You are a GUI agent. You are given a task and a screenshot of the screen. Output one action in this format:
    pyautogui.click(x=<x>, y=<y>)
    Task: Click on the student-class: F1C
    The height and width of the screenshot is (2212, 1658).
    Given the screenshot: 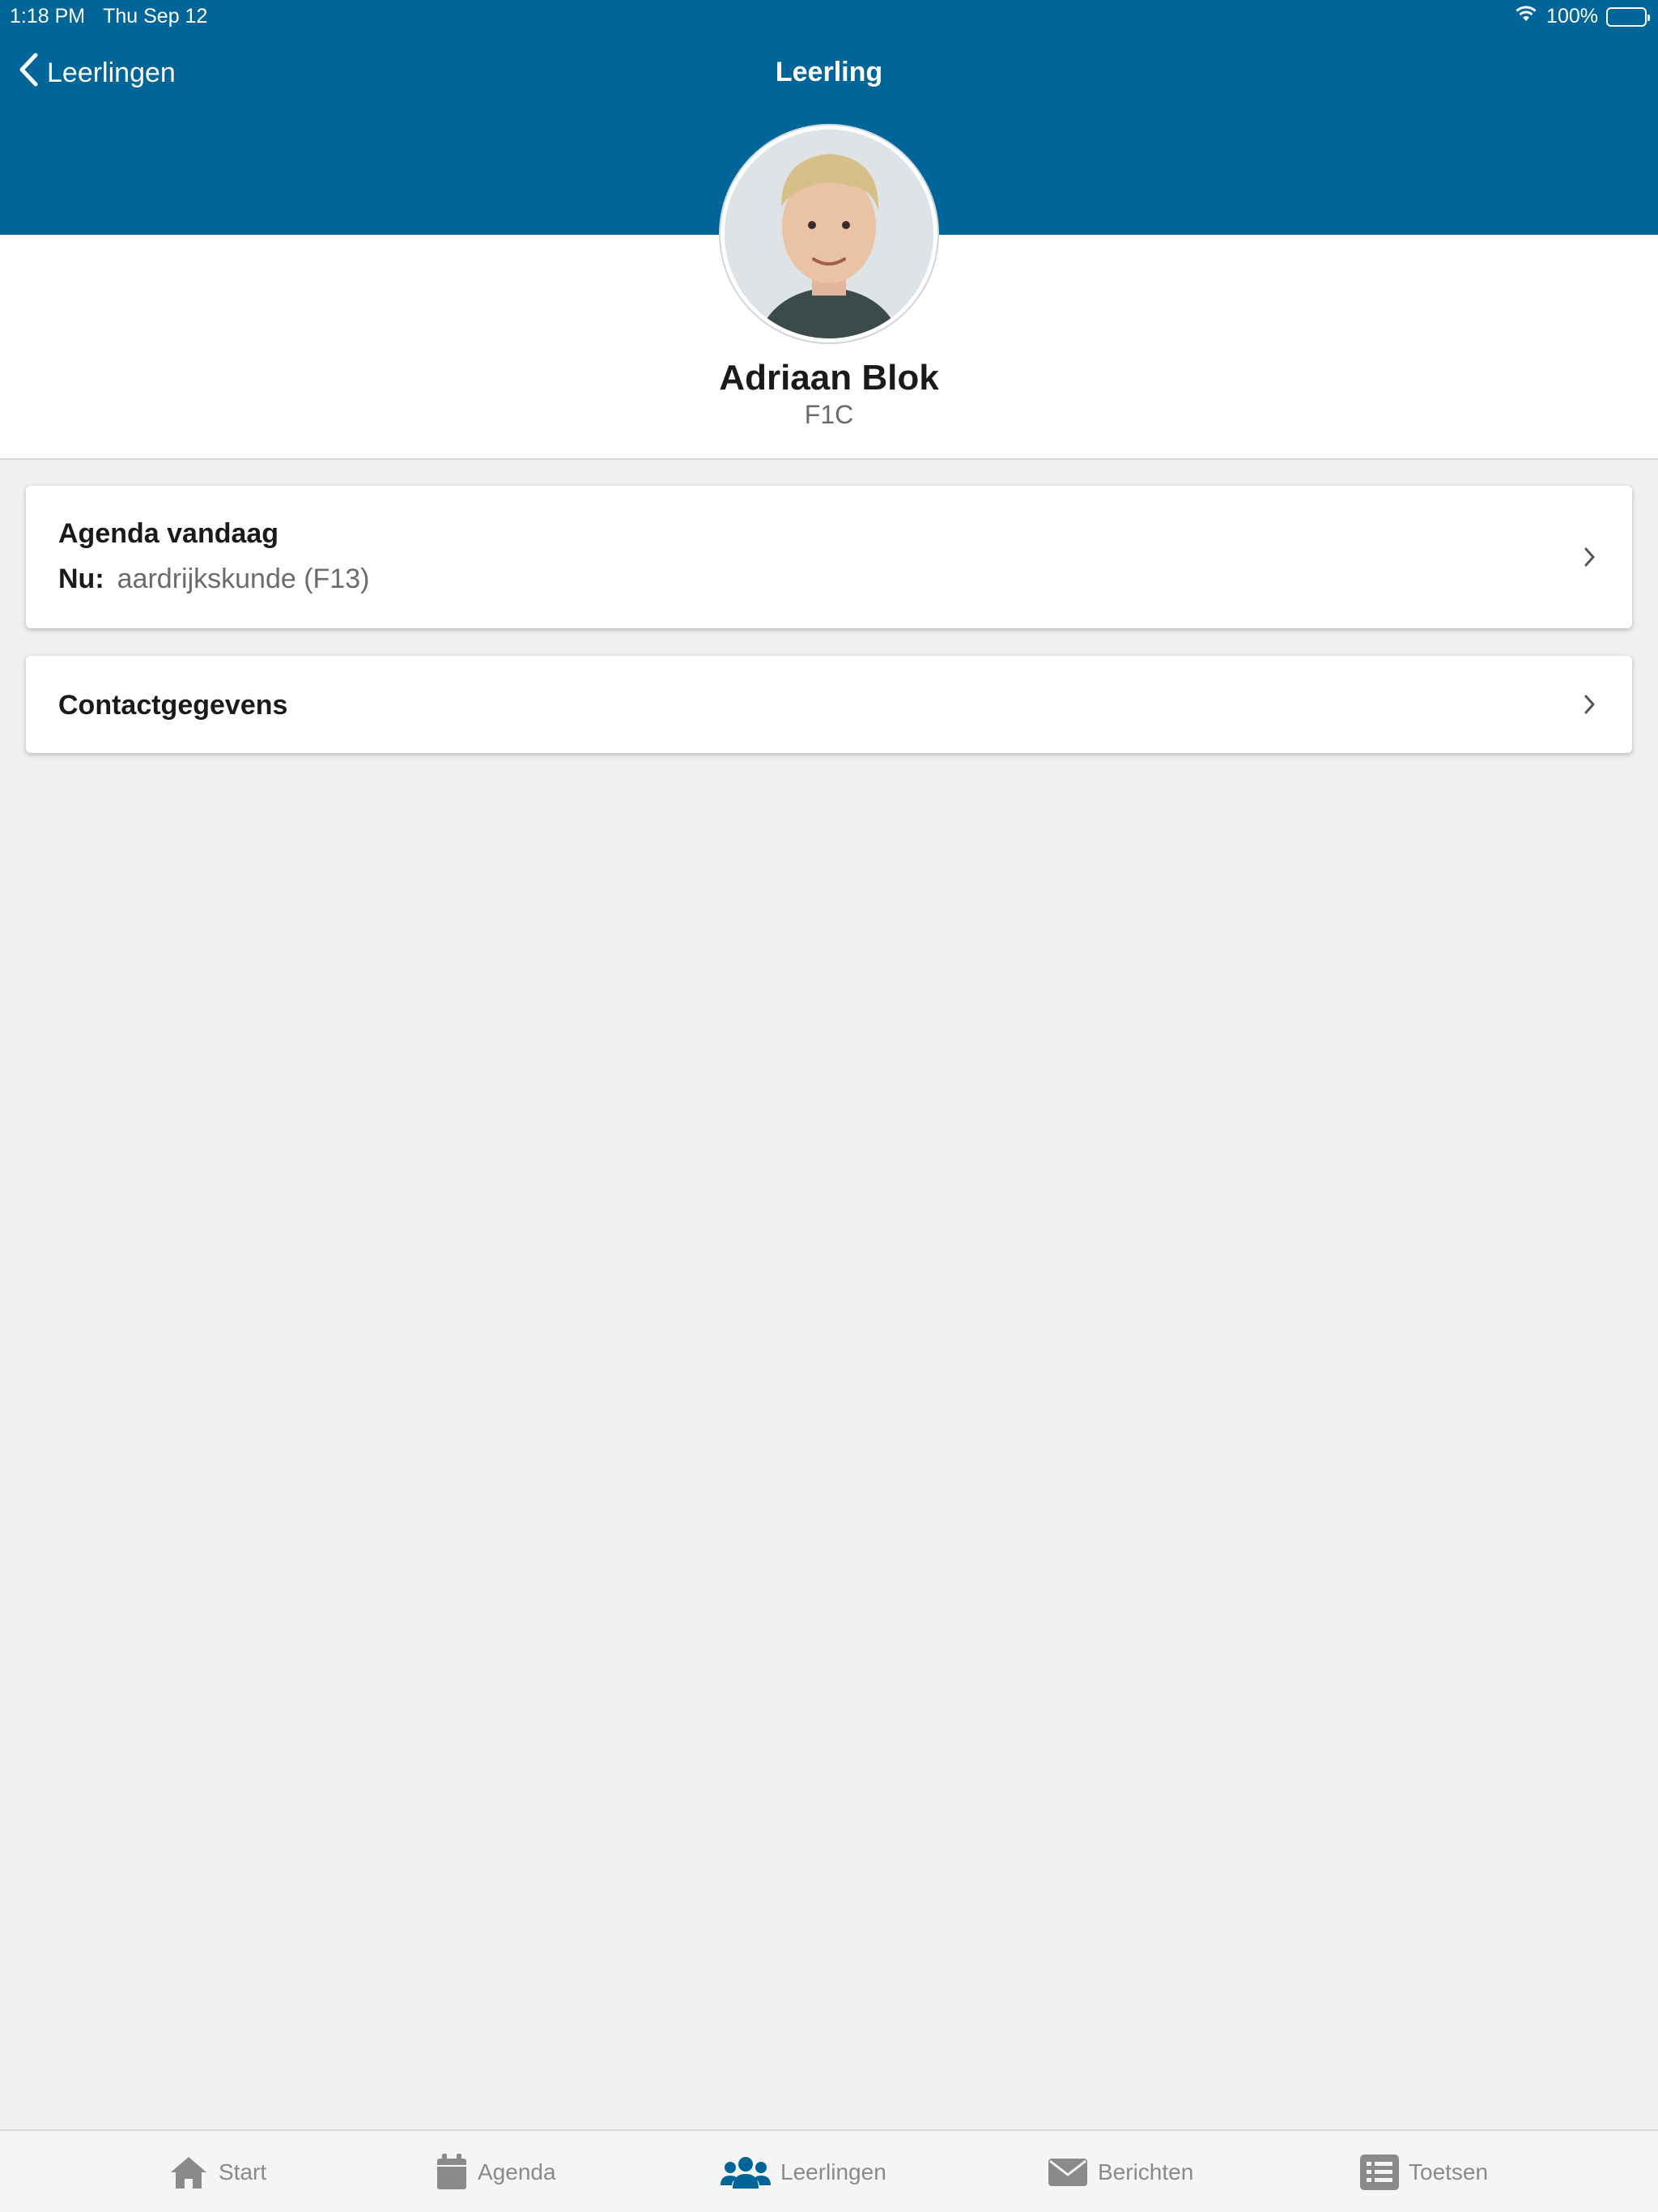 What is the action you would take?
    pyautogui.click(x=829, y=414)
    